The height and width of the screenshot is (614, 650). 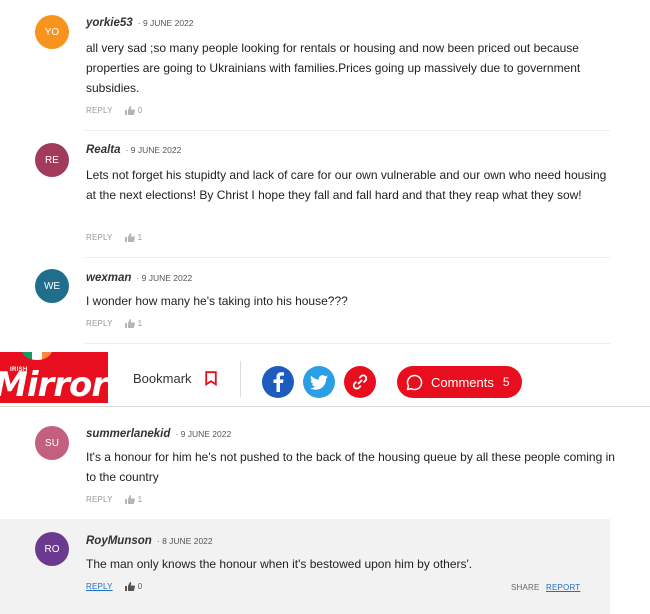 I want to click on comments-button: Comments 5, so click(x=459, y=382).